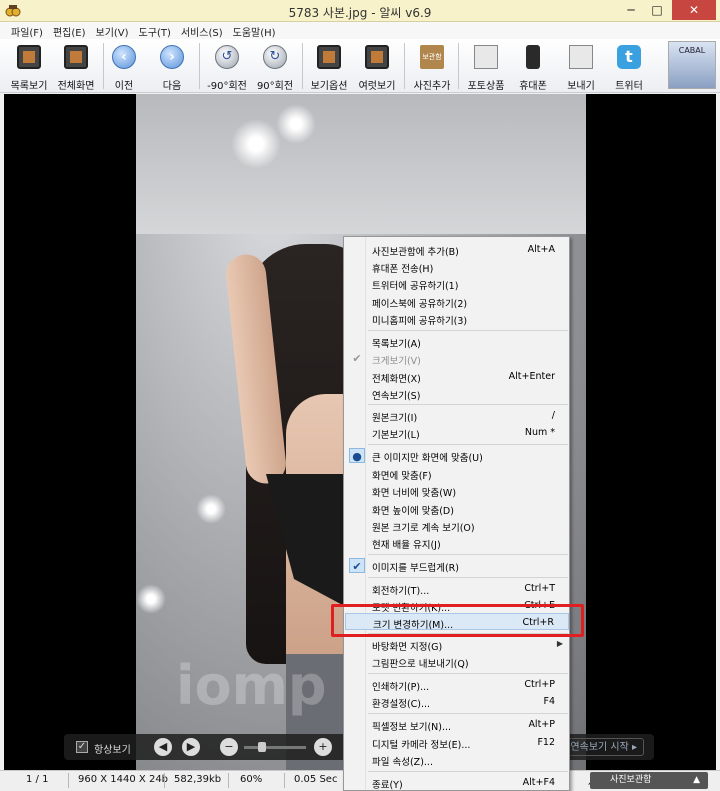 The height and width of the screenshot is (791, 720). I want to click on menu-item-label: 화면에 맞춤(F), so click(402, 476).